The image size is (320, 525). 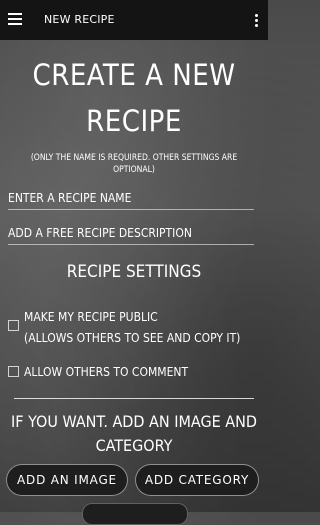 What do you see at coordinates (106, 372) in the screenshot?
I see `comments-checkbox-label: ALLOW OTHERS TO COMMENT` at bounding box center [106, 372].